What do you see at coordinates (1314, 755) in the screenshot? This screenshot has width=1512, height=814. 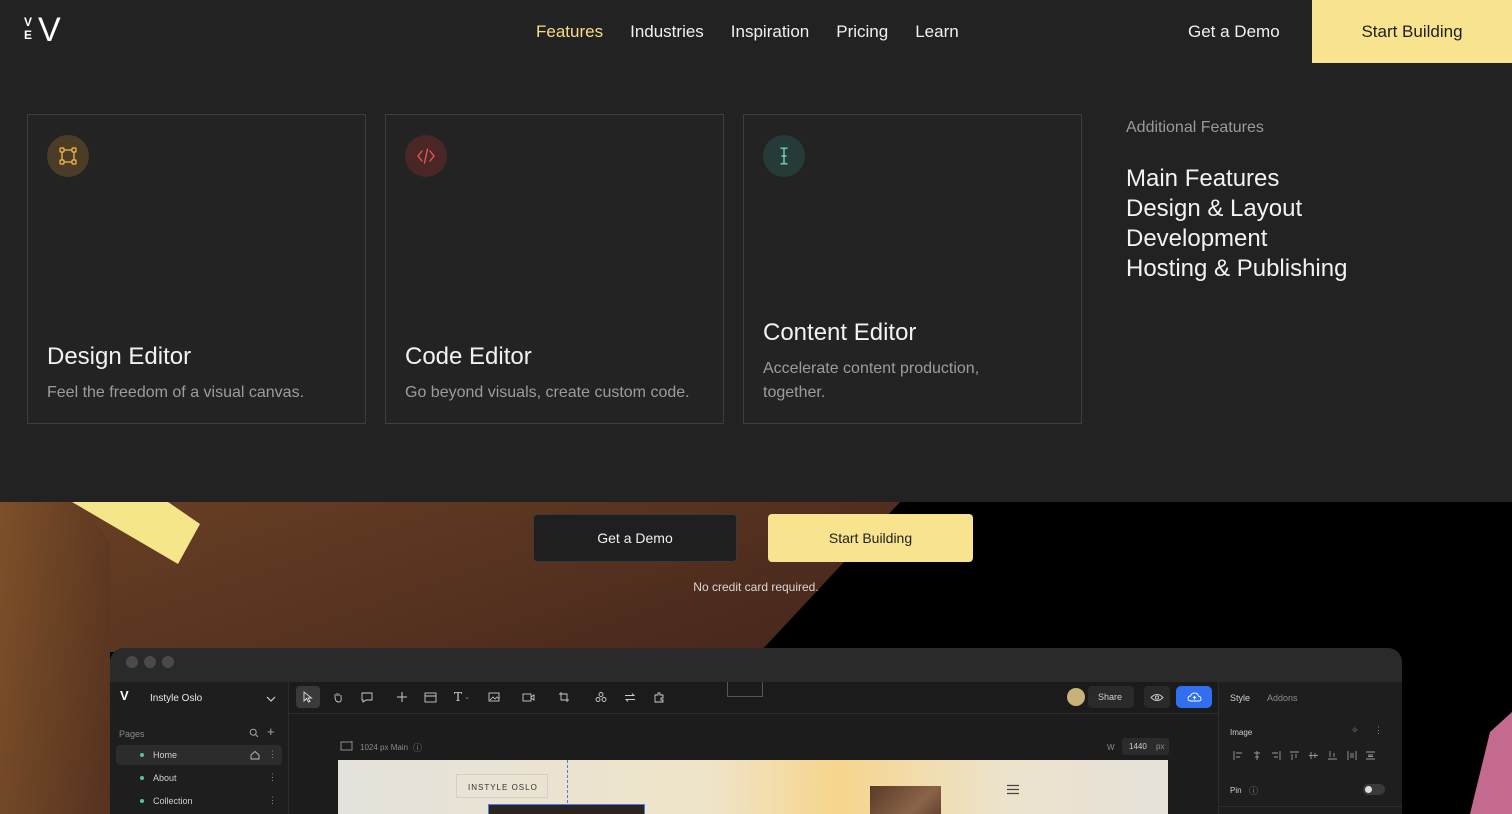 I see `align-center-v-icon` at bounding box center [1314, 755].